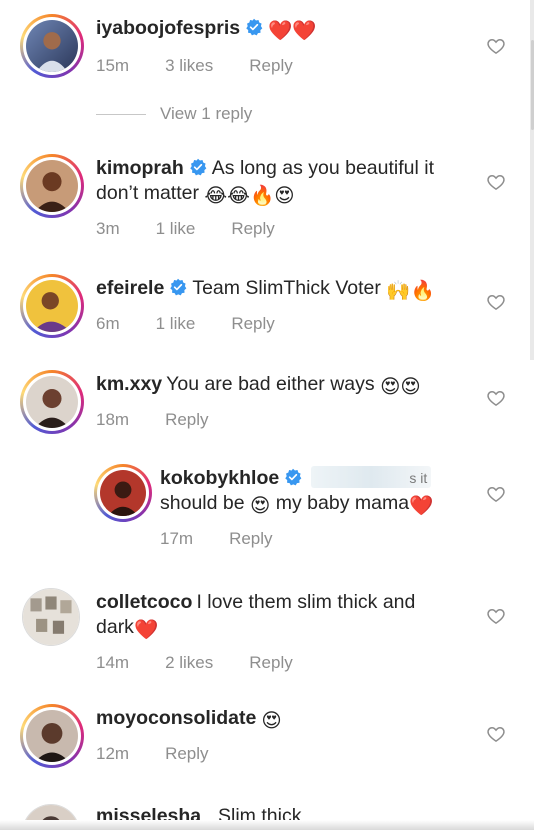  What do you see at coordinates (260, 506) in the screenshot?
I see `comment-emoji: 😍` at bounding box center [260, 506].